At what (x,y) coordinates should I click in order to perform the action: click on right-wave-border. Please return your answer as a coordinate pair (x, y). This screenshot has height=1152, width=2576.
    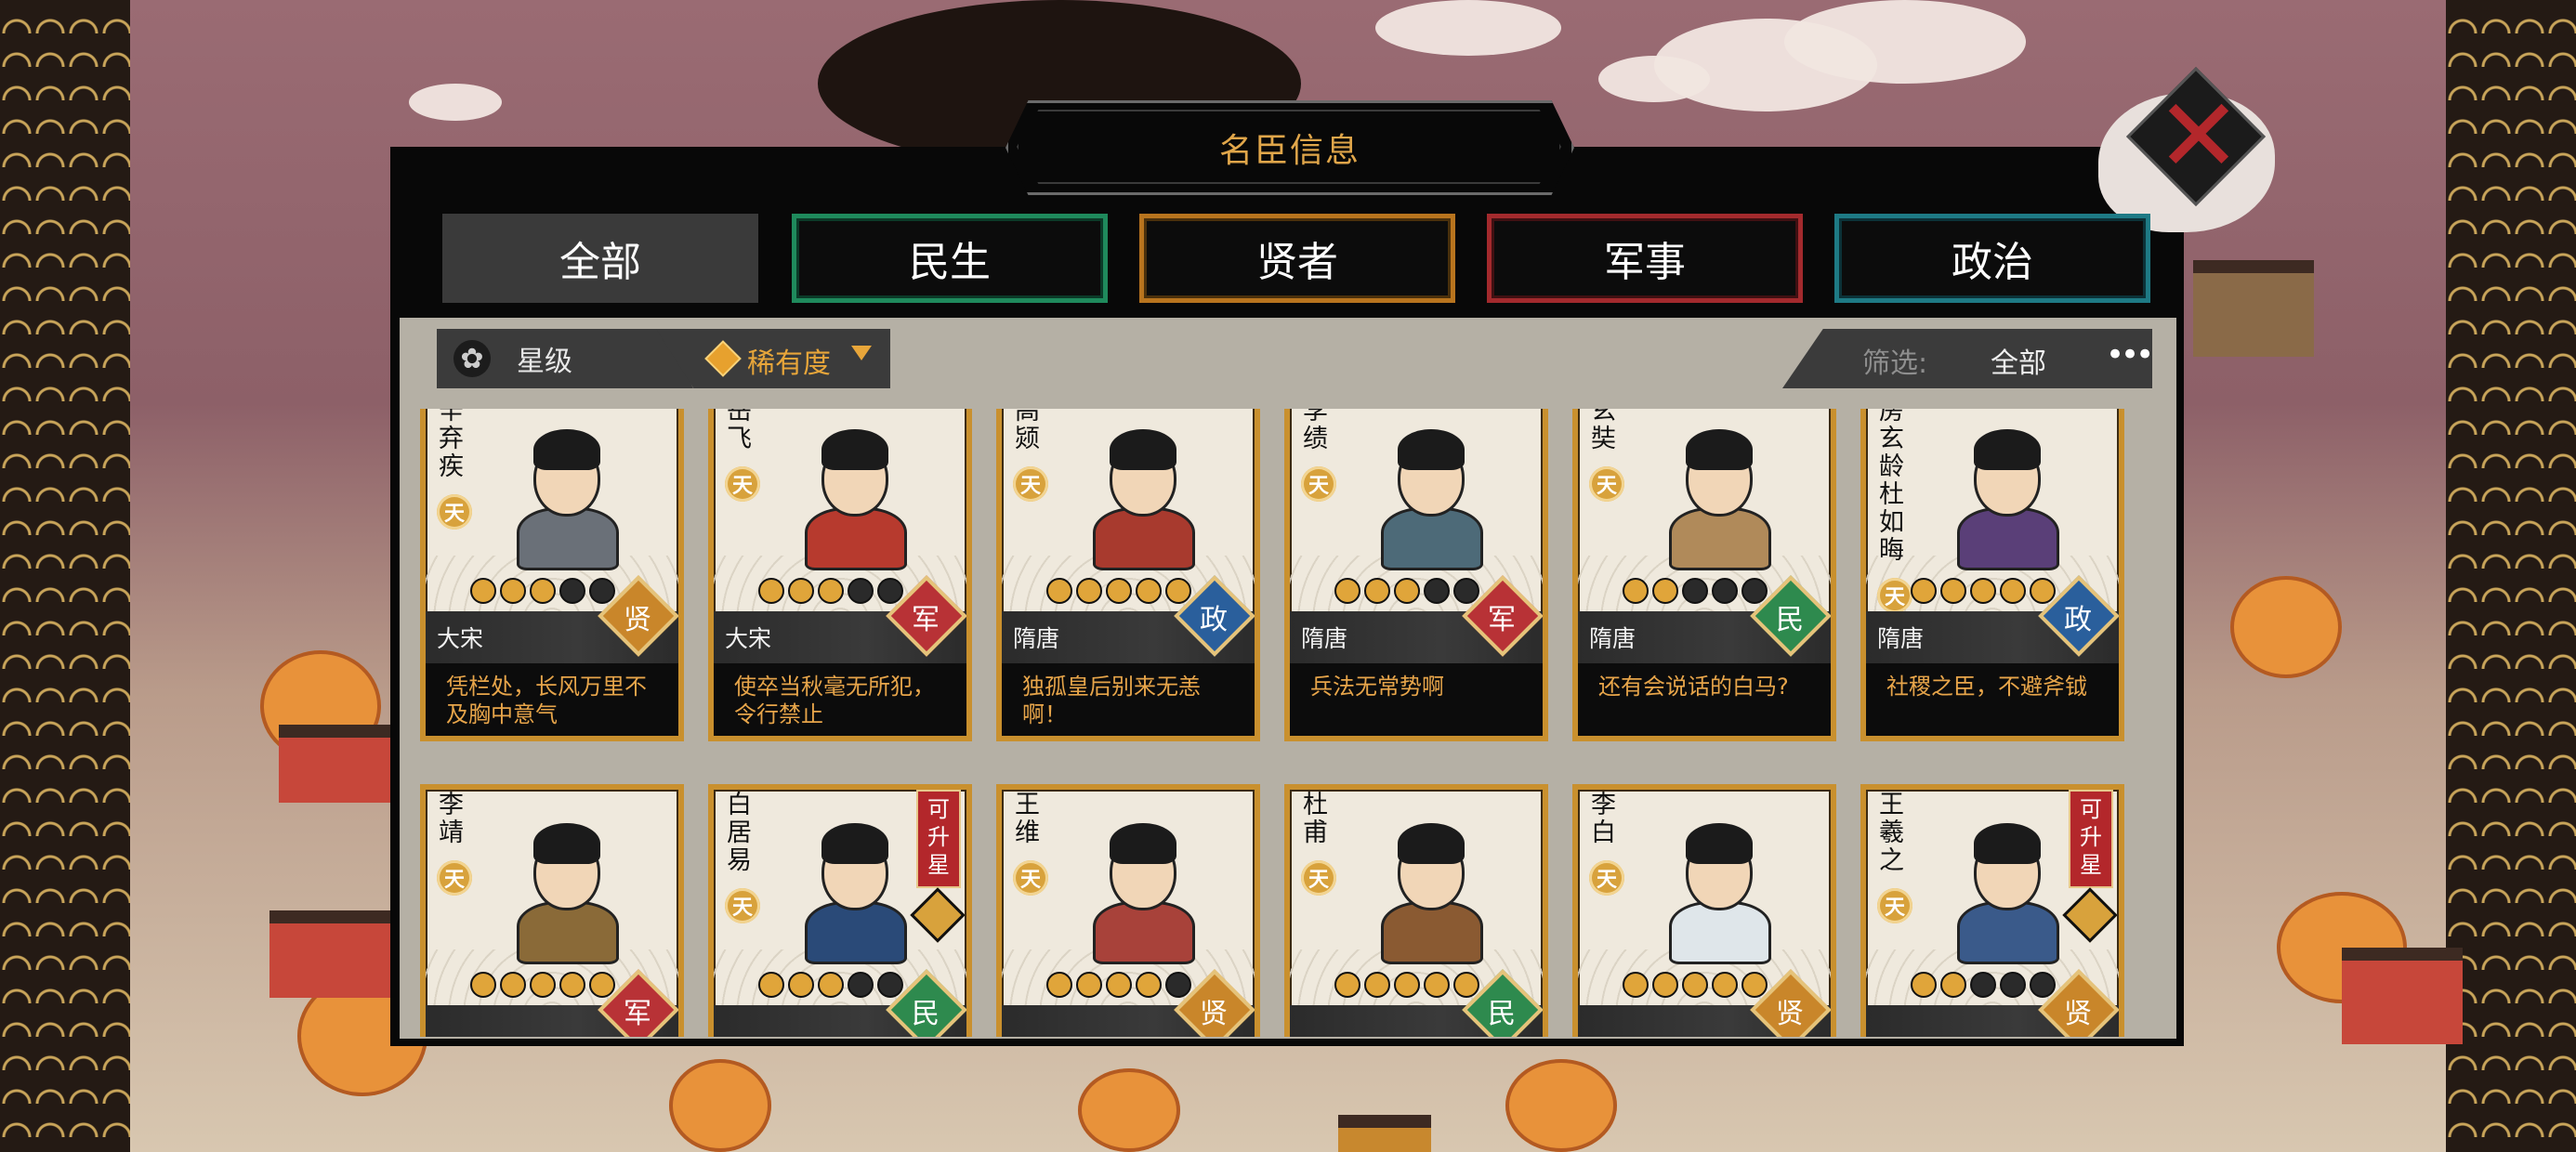
    Looking at the image, I should click on (2511, 576).